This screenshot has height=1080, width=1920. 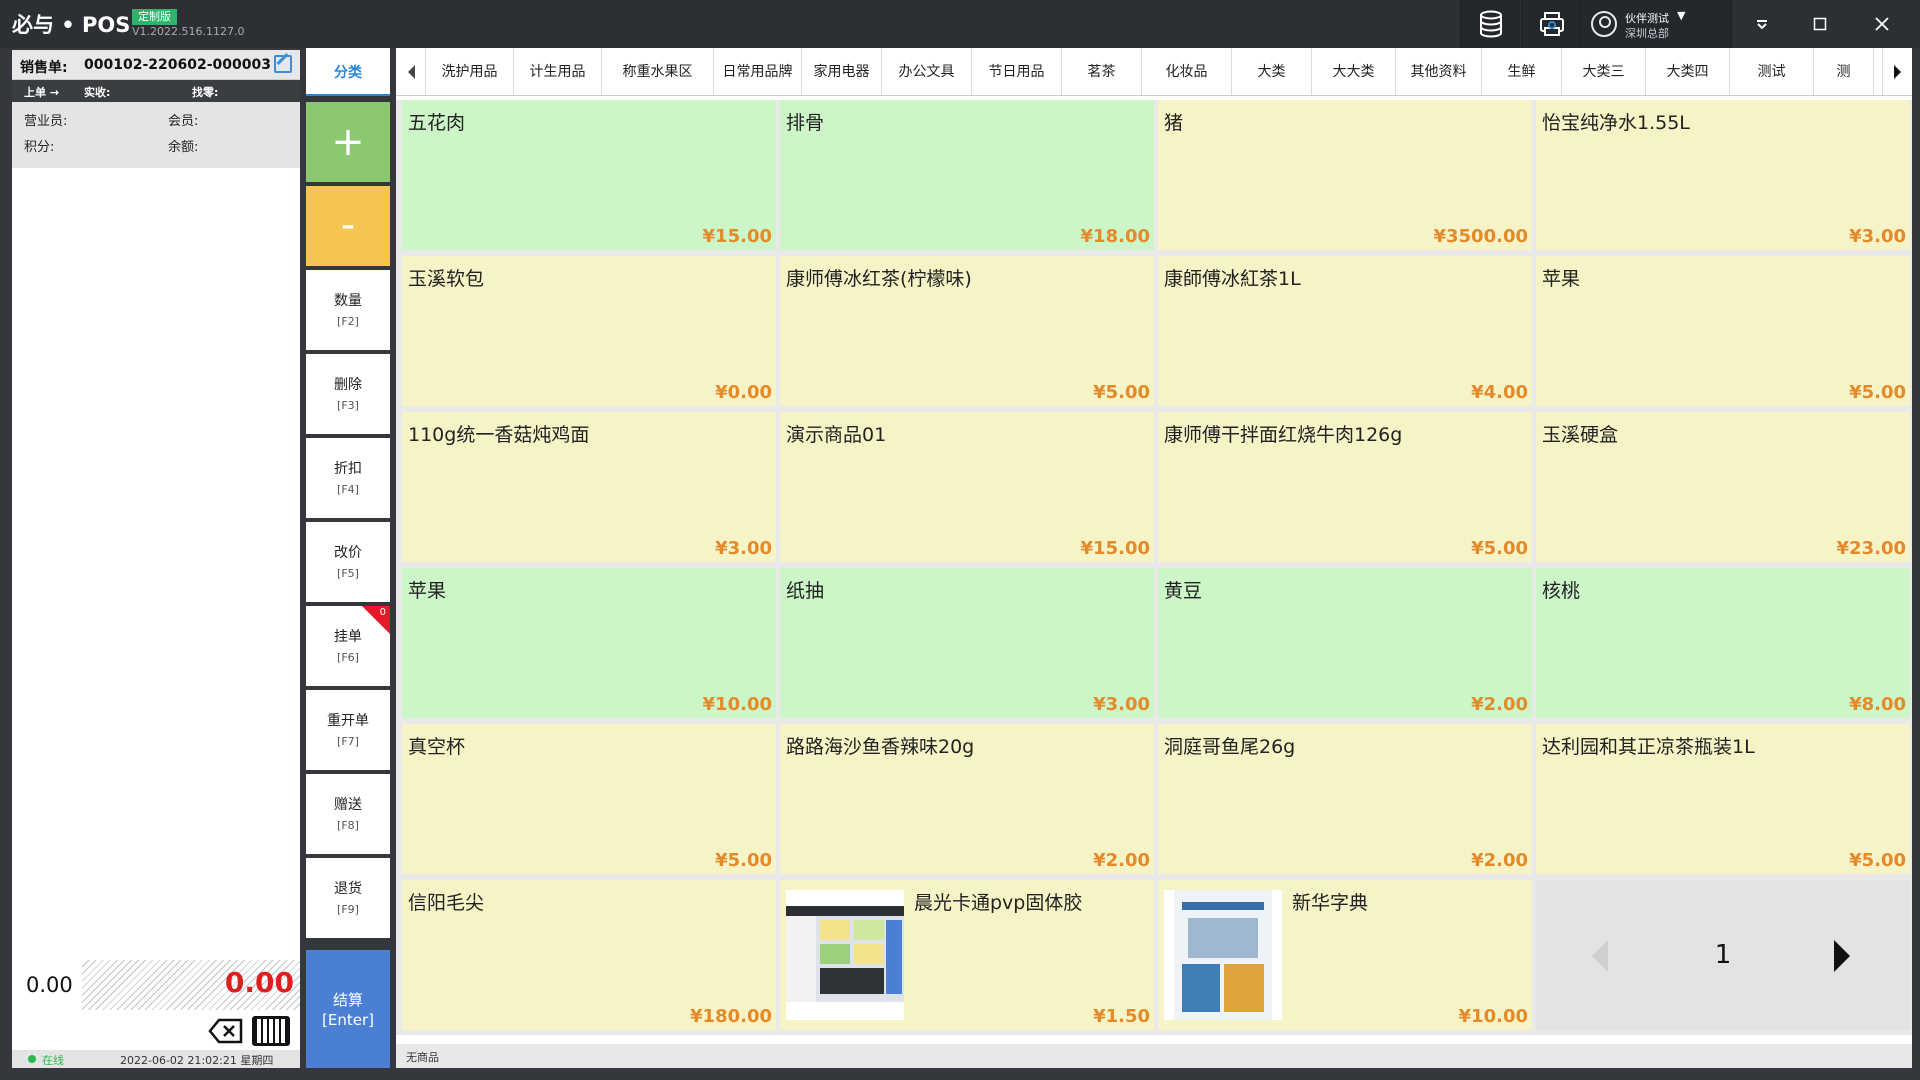 I want to click on dropdown-button, so click(x=1762, y=24).